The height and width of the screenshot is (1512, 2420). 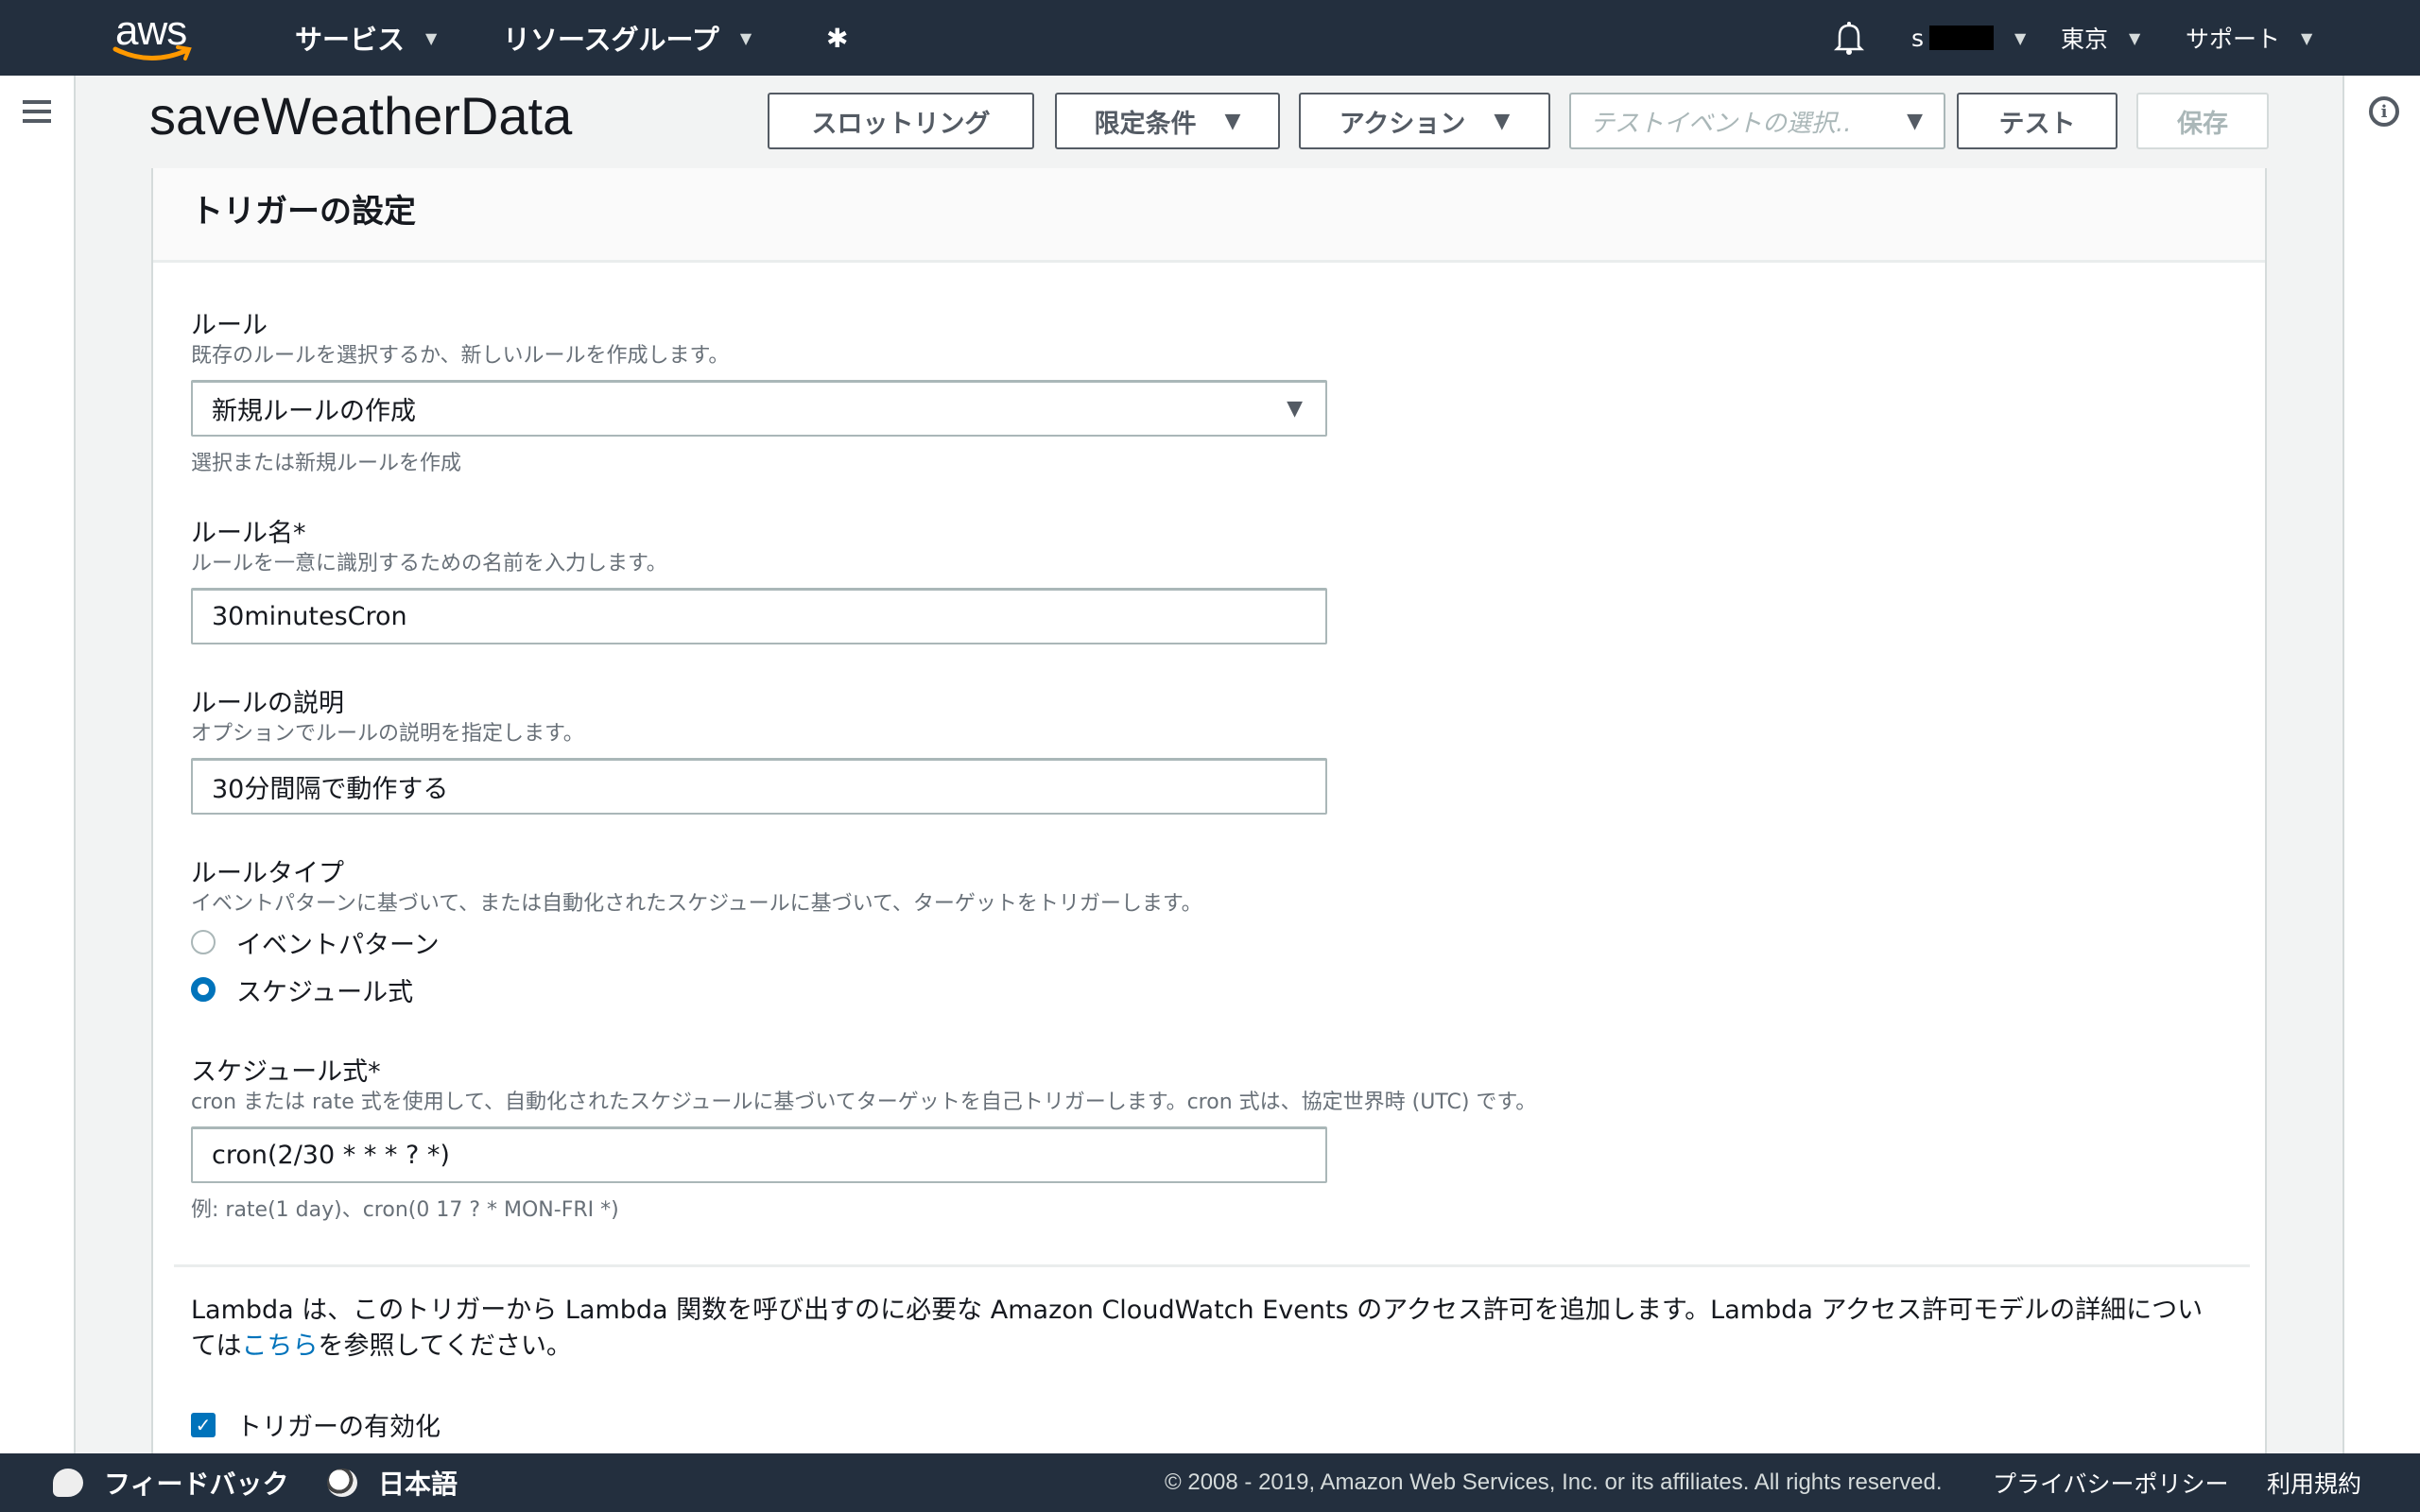 I want to click on resource-groups-label: リソースグループ, so click(x=611, y=40).